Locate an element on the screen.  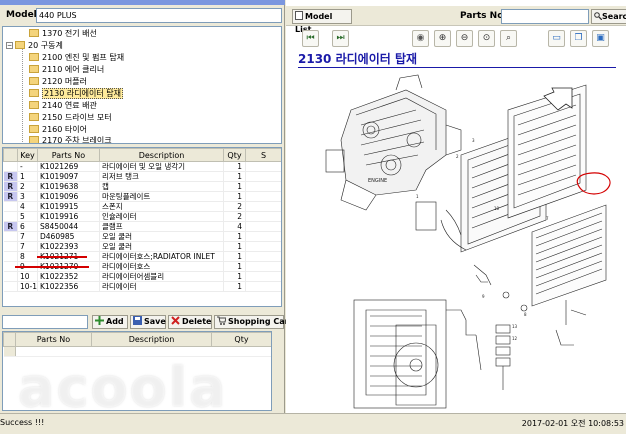
zoom-in-icon: ⊕ is located at coordinates (442, 38).